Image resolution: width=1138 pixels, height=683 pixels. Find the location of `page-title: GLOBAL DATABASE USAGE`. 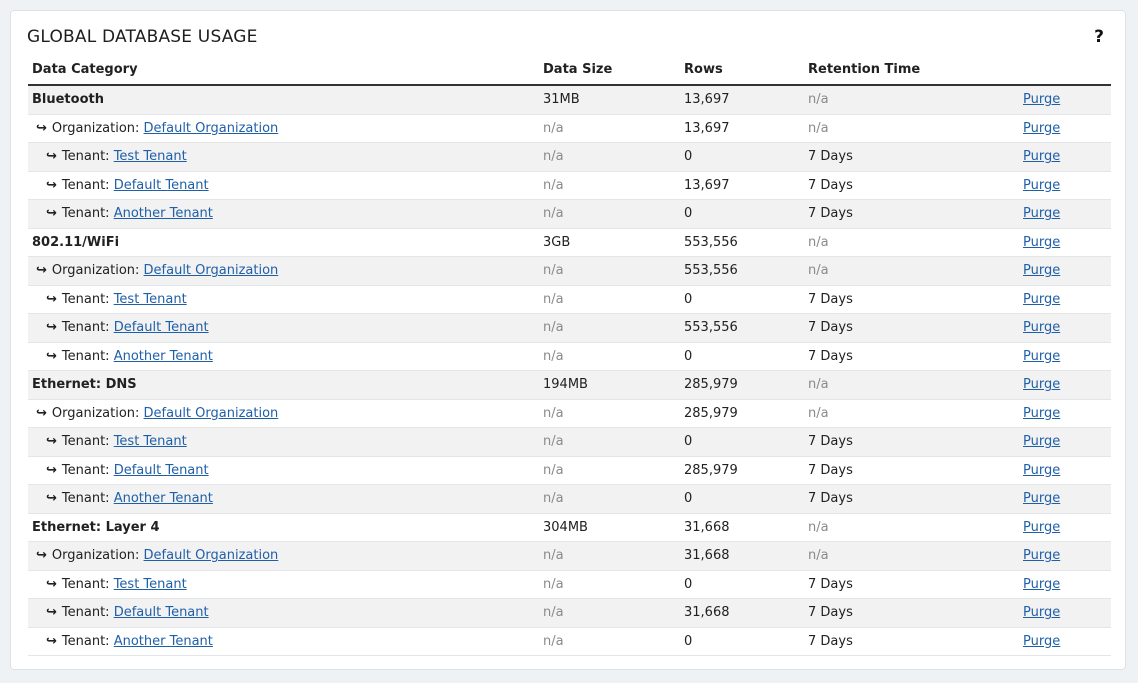

page-title: GLOBAL DATABASE USAGE is located at coordinates (142, 37).